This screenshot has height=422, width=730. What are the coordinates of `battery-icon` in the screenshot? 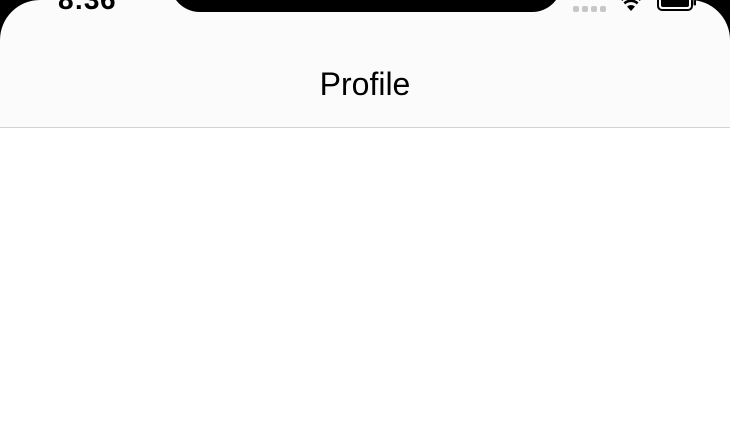 It's located at (676, 5).